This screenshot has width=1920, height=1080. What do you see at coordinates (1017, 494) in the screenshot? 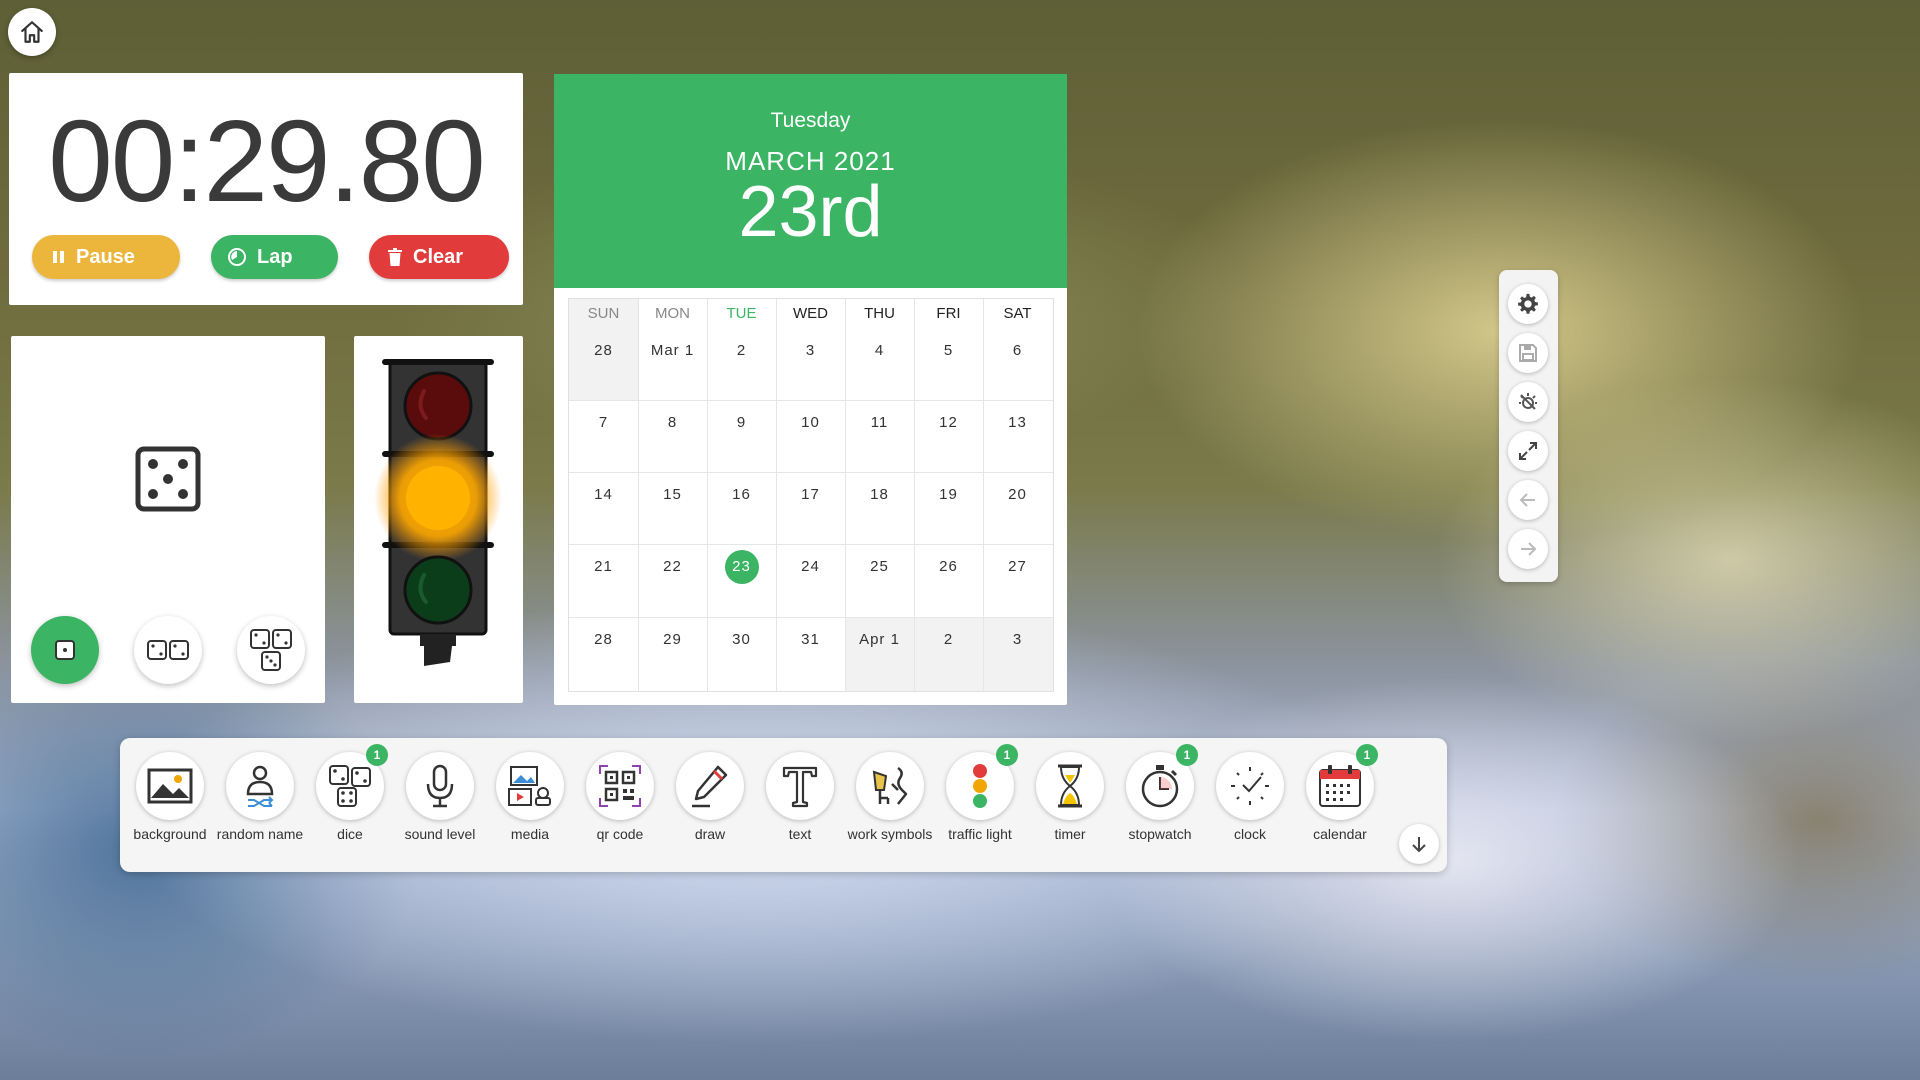
I see `calendar-day: 20` at bounding box center [1017, 494].